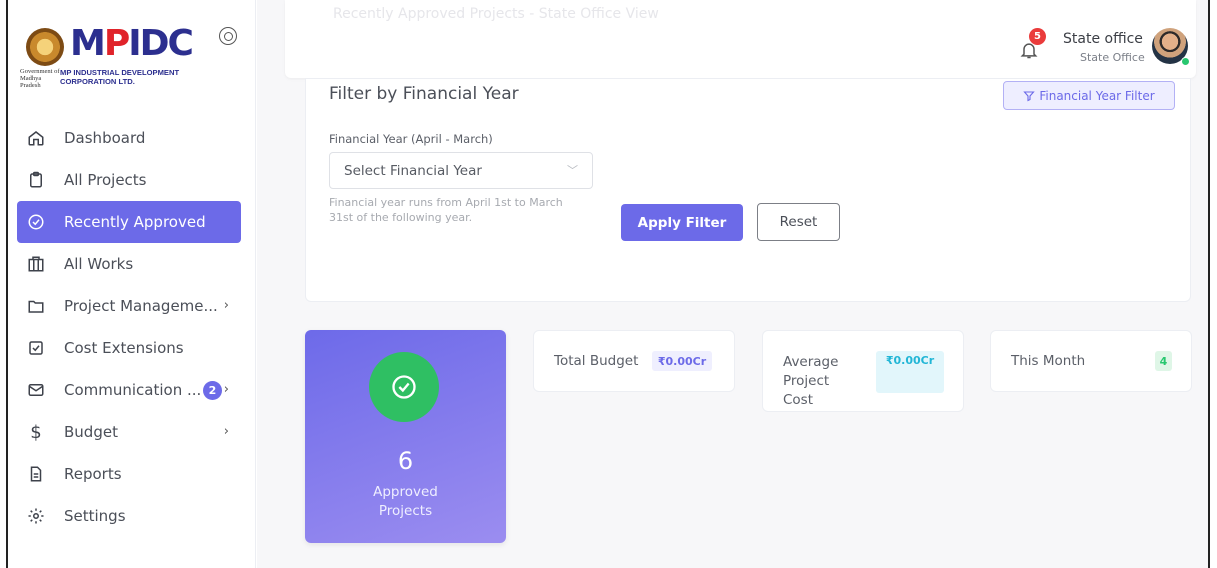 Image resolution: width=1217 pixels, height=568 pixels. I want to click on building-icon, so click(36, 264).